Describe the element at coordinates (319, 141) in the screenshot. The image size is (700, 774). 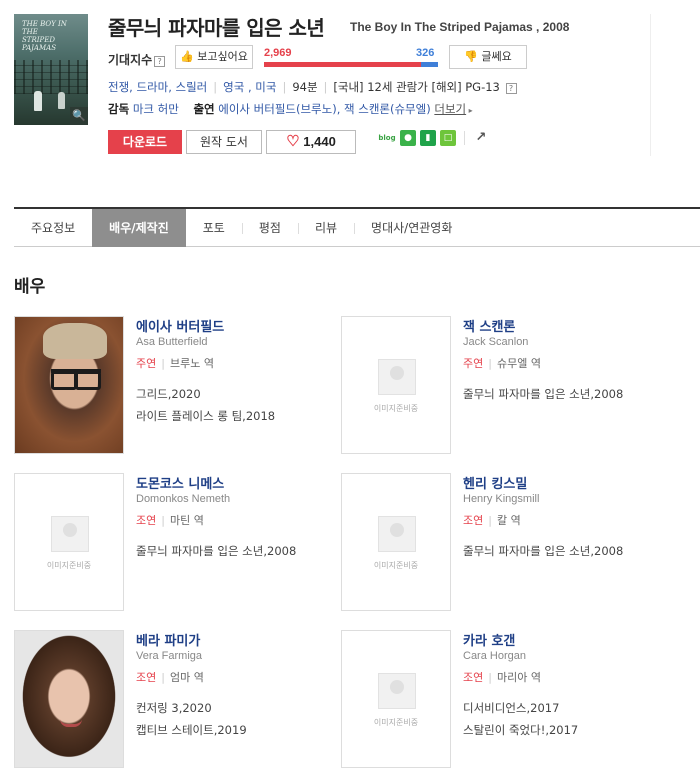
I see `like-count: 1,440` at that location.